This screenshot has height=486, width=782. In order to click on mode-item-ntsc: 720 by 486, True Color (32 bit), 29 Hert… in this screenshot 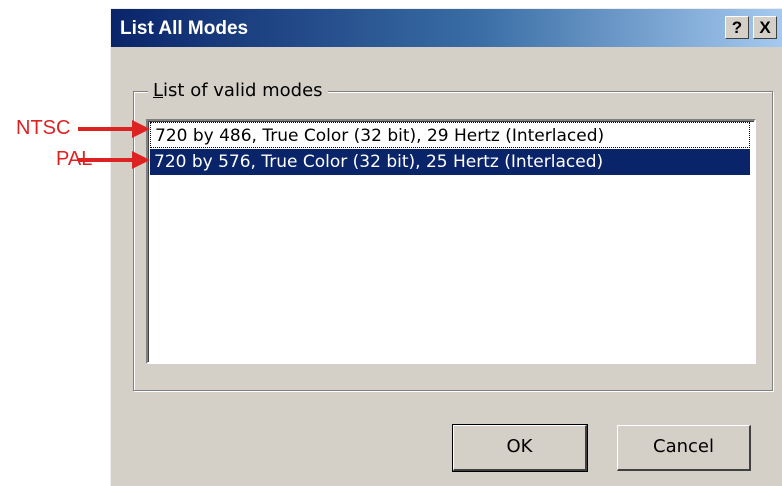, I will do `click(450, 135)`.